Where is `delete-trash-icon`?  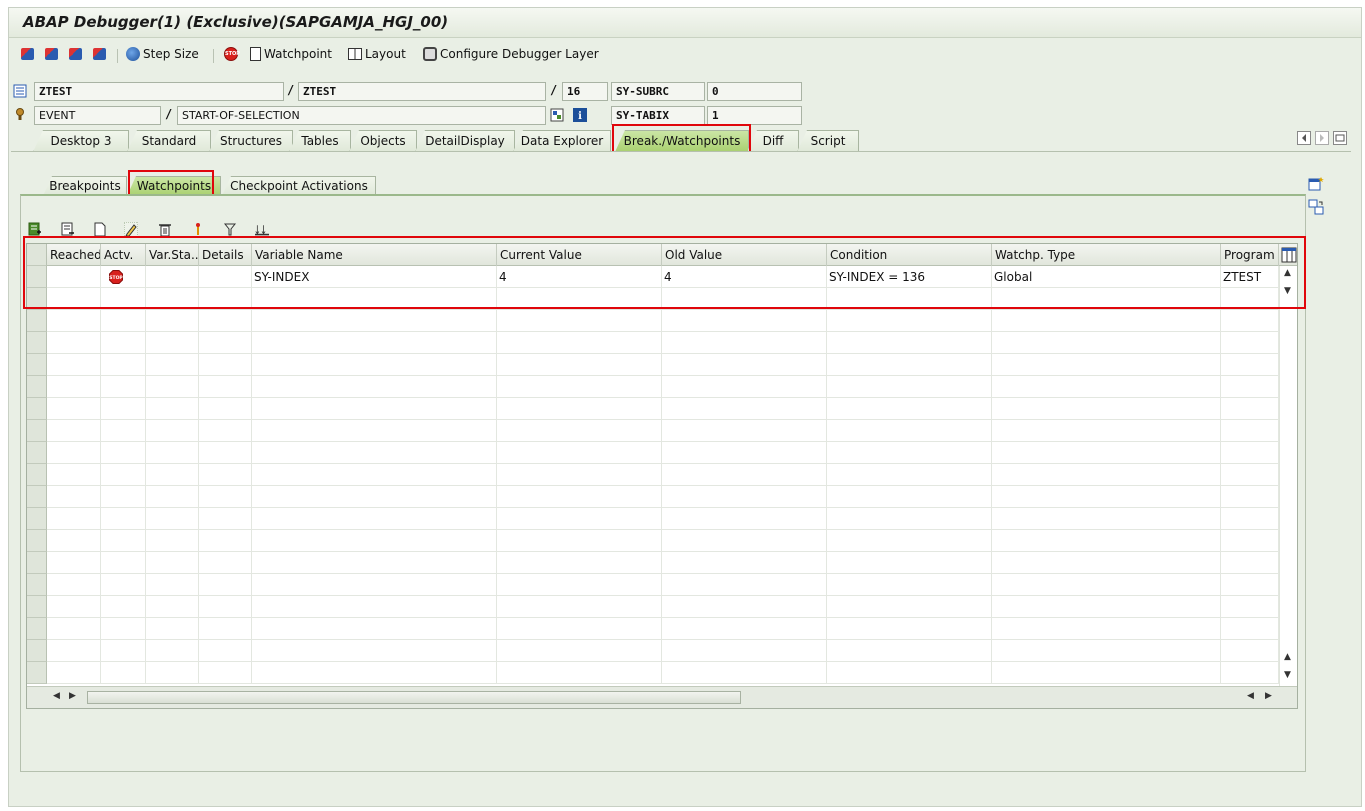
delete-trash-icon is located at coordinates (165, 229).